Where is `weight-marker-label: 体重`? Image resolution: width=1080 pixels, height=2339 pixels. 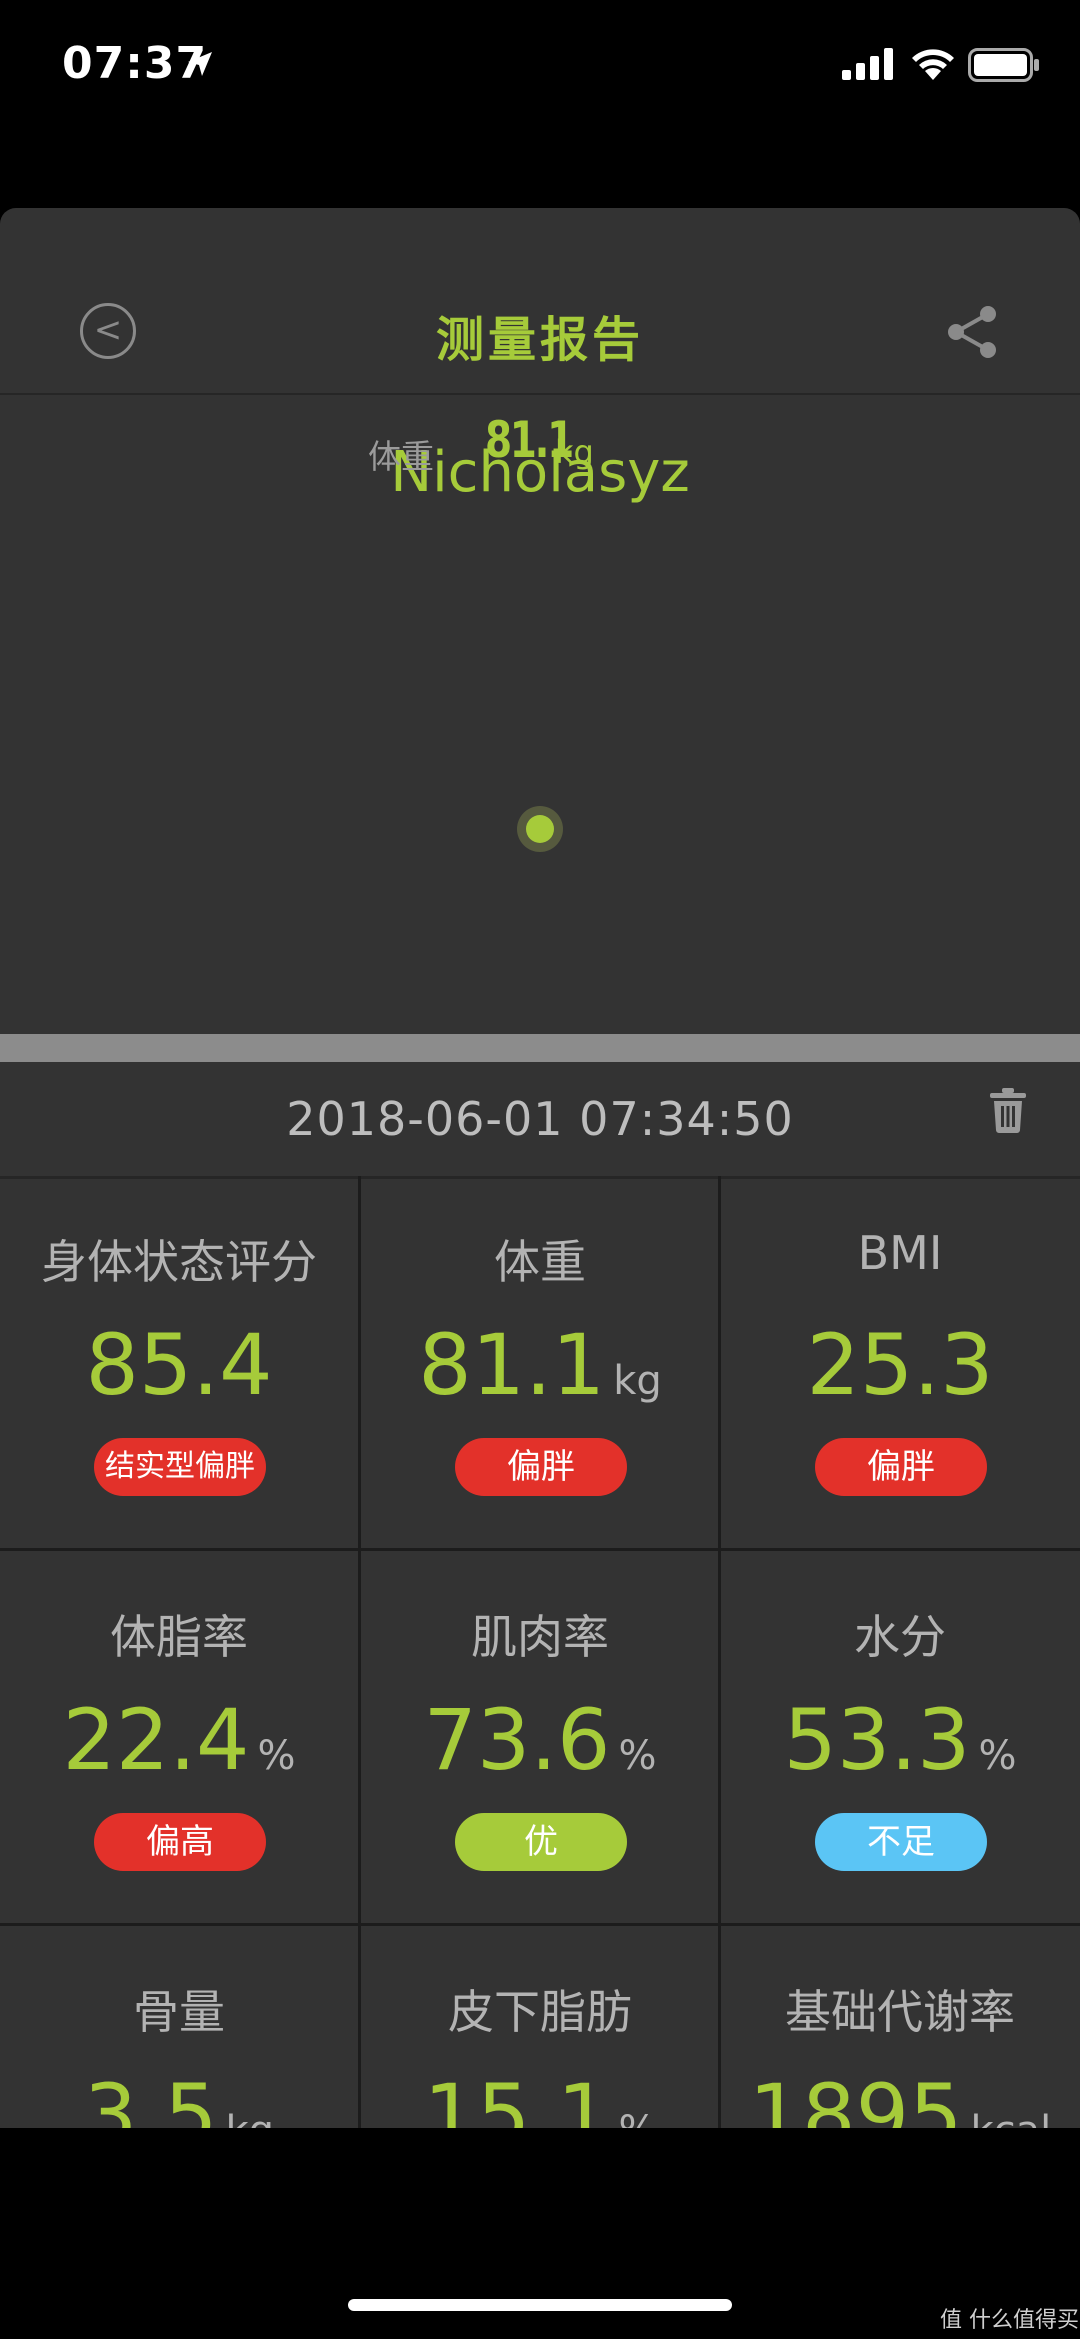 weight-marker-label: 体重 is located at coordinates (401, 456).